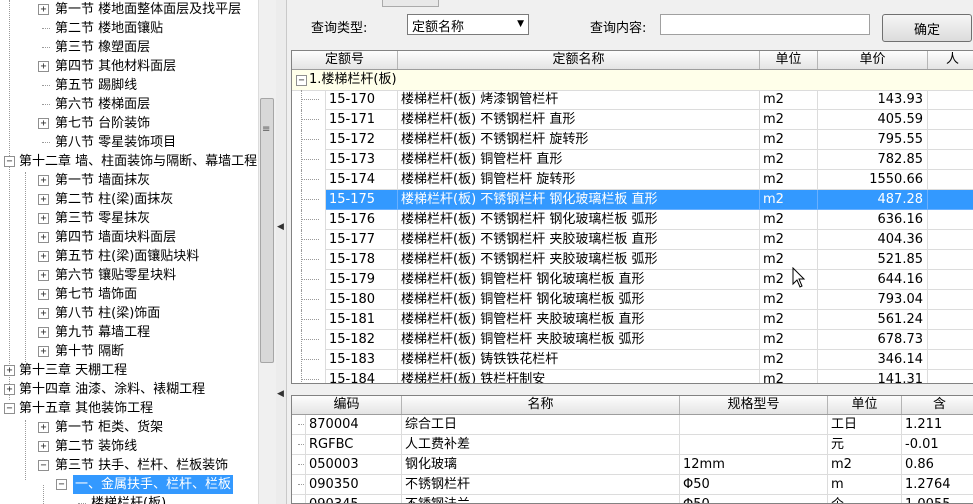  I want to click on material-row: 870004 综合工日 工日 1.211, so click(632, 425).